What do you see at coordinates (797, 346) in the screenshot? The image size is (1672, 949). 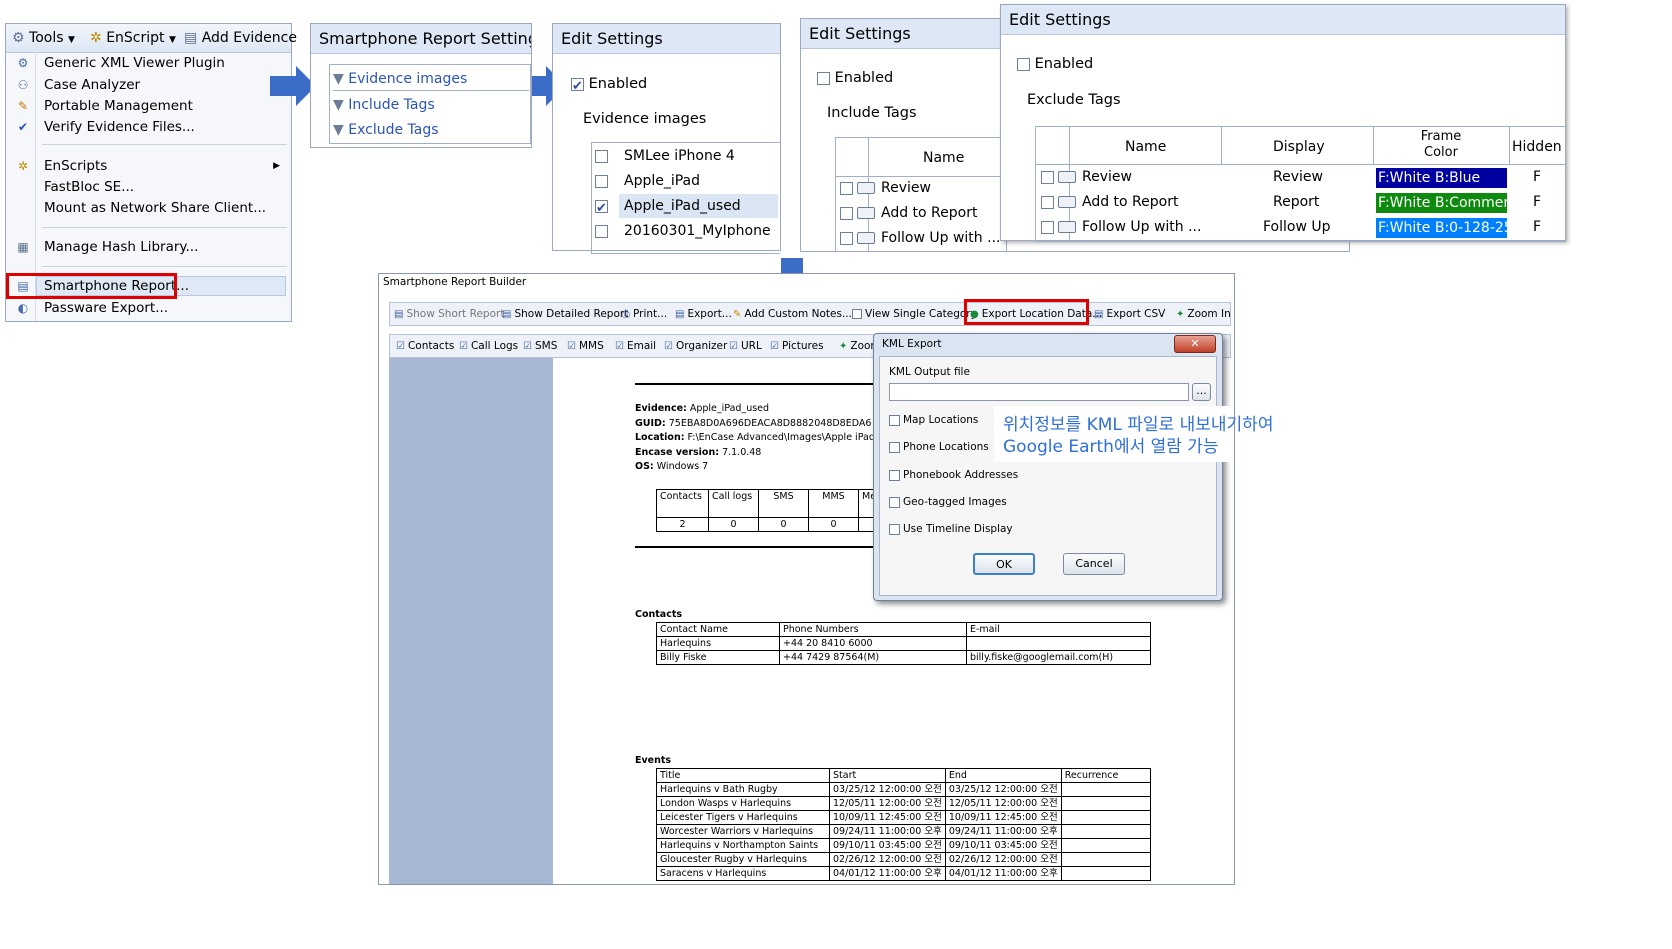 I see `category-pictures: ☑ Pictures` at bounding box center [797, 346].